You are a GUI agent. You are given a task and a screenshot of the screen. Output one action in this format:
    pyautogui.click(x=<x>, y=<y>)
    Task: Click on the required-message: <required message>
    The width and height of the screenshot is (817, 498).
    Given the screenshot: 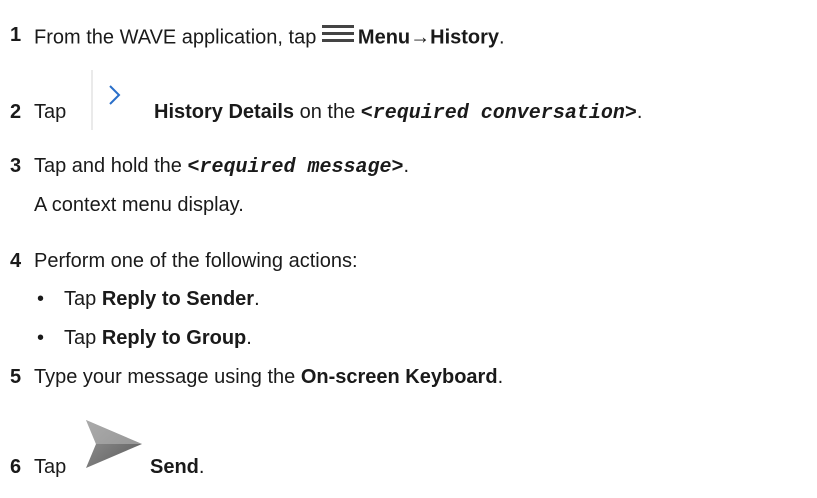 What is the action you would take?
    pyautogui.click(x=295, y=167)
    